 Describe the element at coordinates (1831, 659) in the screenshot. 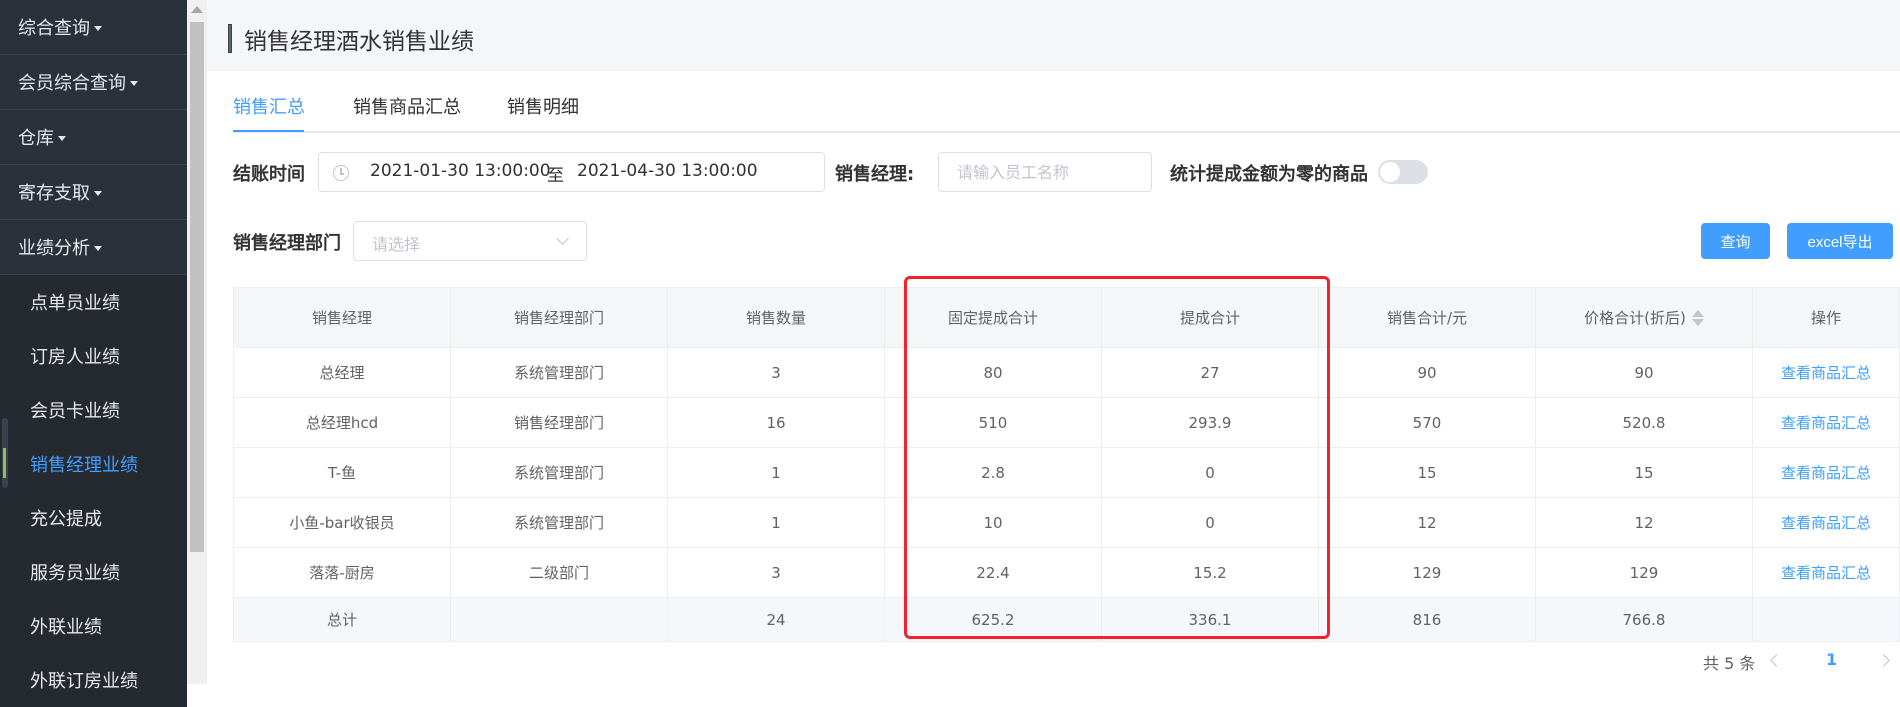

I see `pagination-current-page: 1` at that location.